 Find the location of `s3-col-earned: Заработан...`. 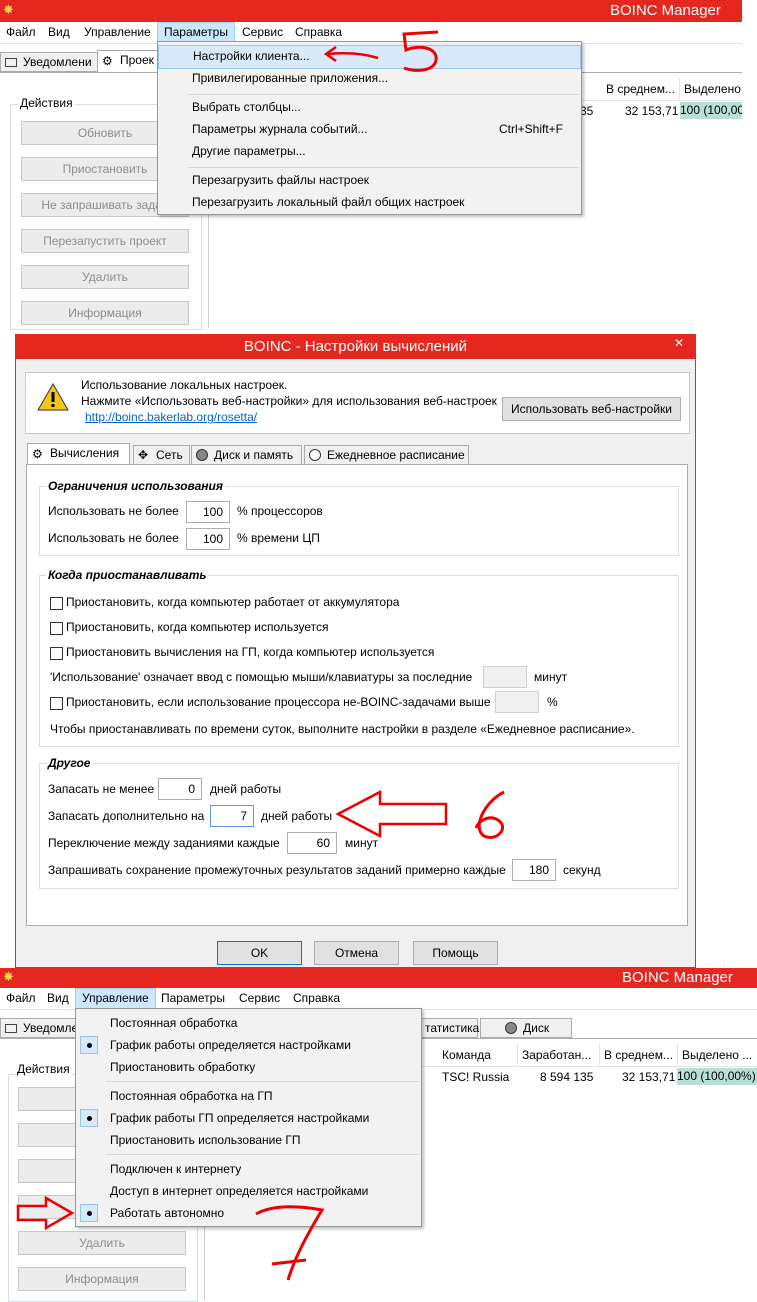

s3-col-earned: Заработан... is located at coordinates (559, 1055).